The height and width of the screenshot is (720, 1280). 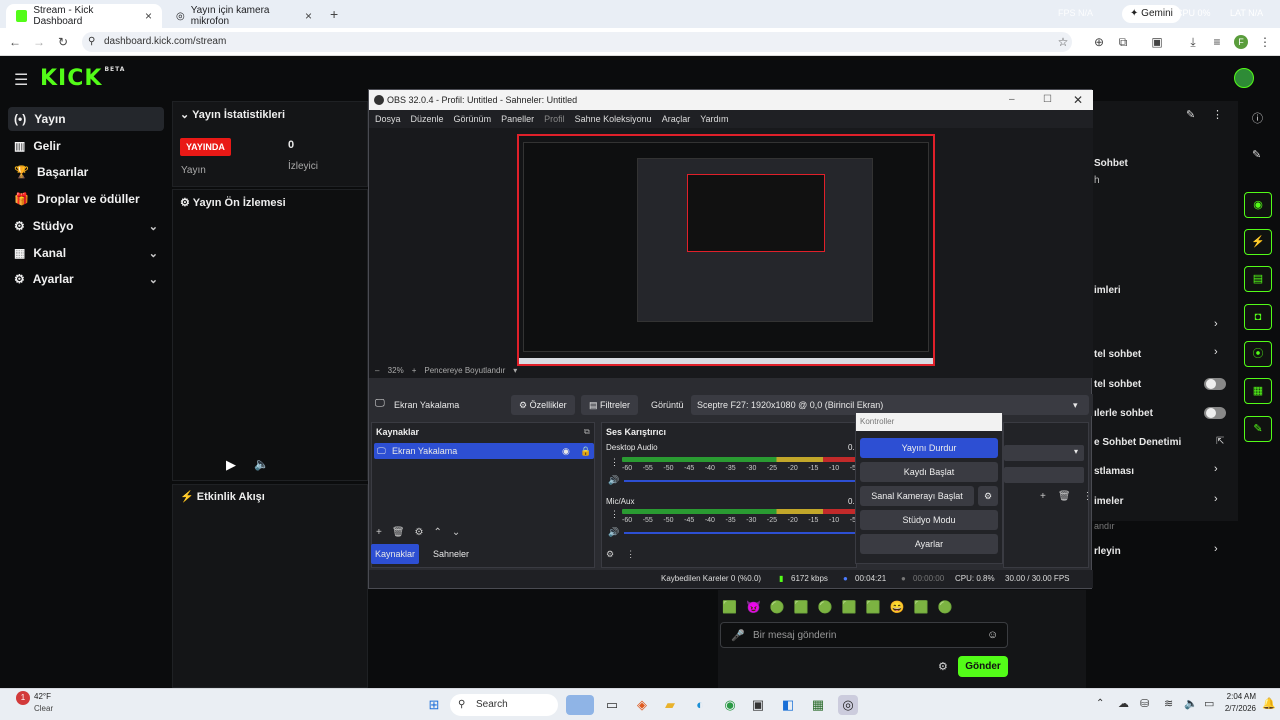 I want to click on hamburger-icon: ☰, so click(x=21, y=80).